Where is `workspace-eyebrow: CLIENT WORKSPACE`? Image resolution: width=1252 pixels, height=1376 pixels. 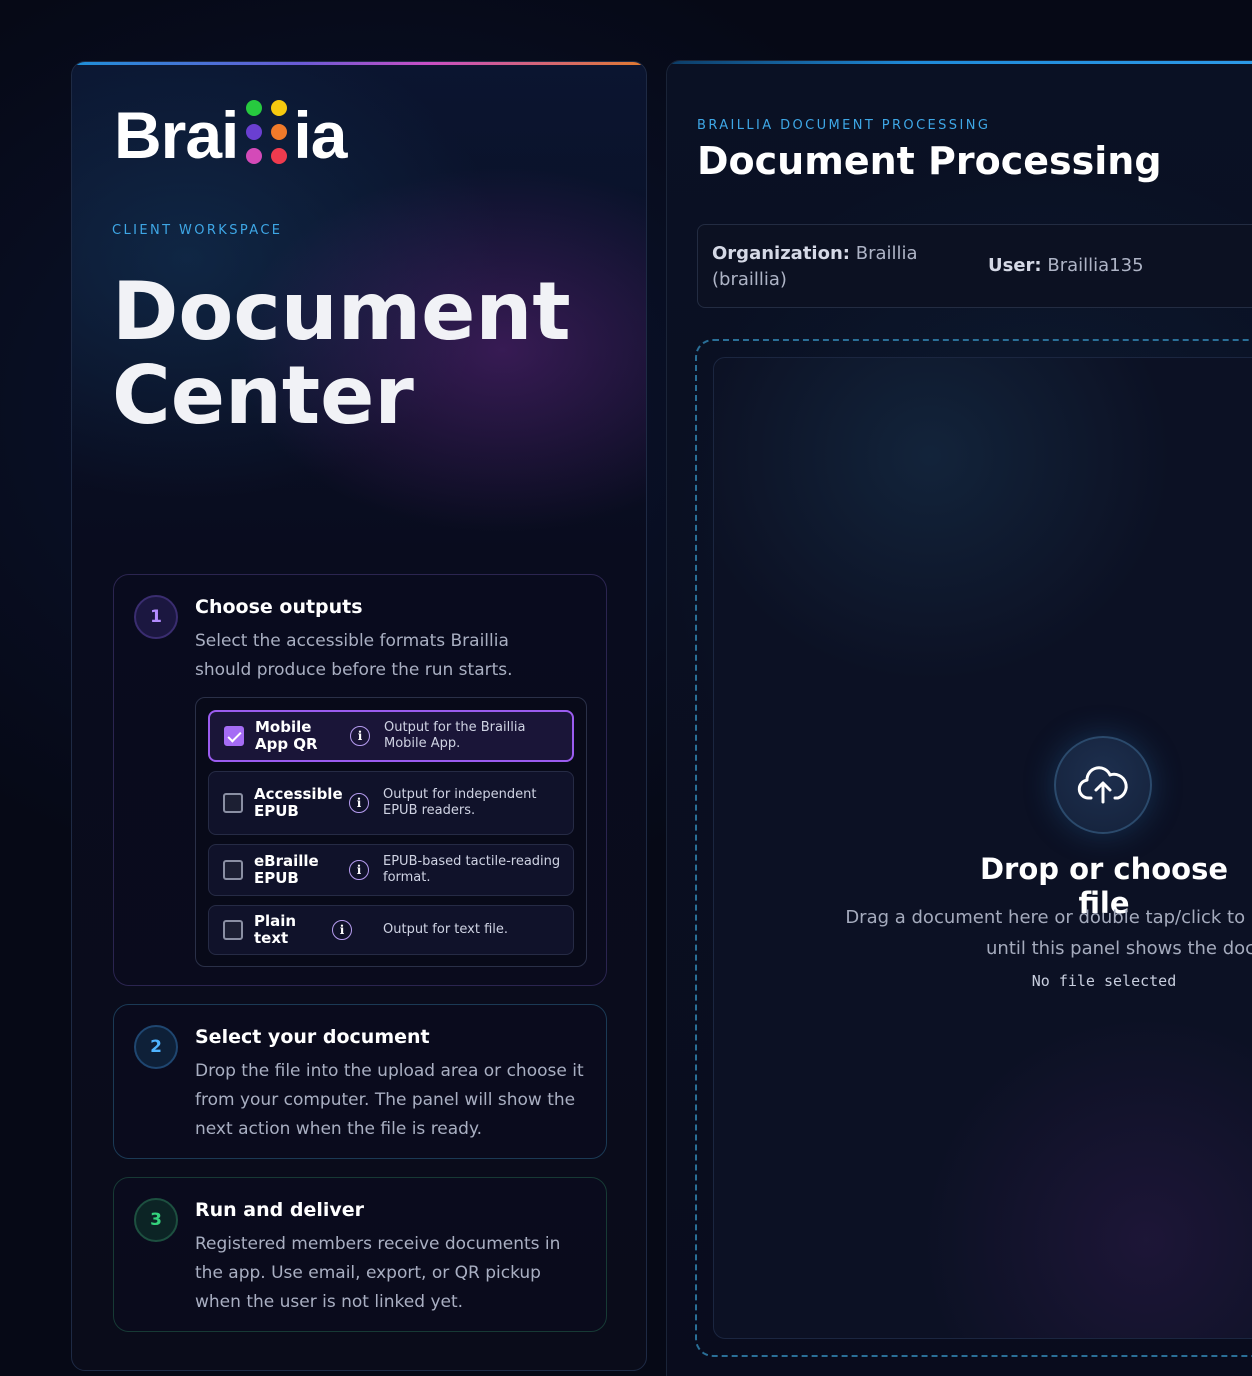 workspace-eyebrow: CLIENT WORKSPACE is located at coordinates (197, 230).